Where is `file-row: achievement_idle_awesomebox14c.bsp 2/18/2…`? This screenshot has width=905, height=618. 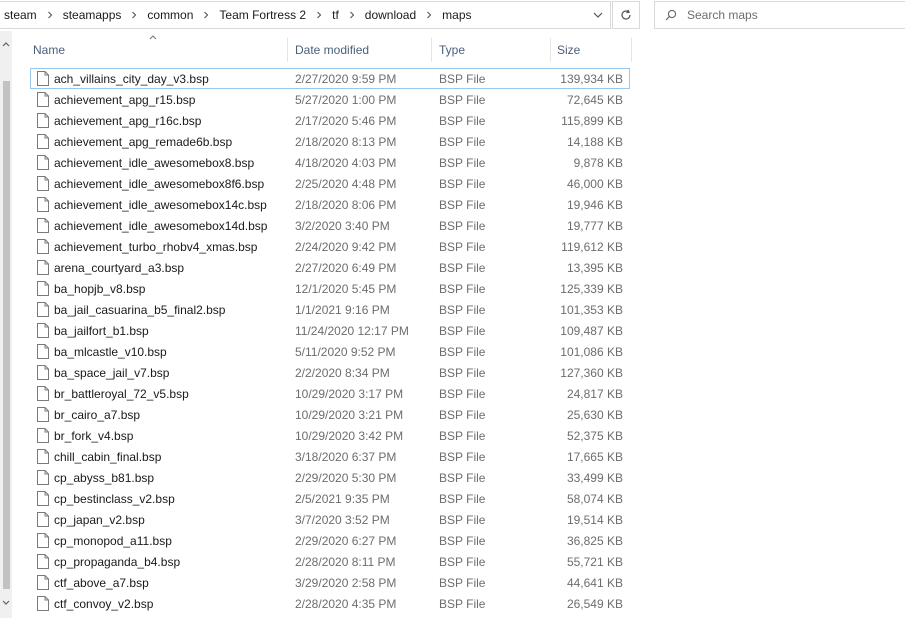
file-row: achievement_idle_awesomebox14c.bsp 2/18/2… is located at coordinates (330, 204).